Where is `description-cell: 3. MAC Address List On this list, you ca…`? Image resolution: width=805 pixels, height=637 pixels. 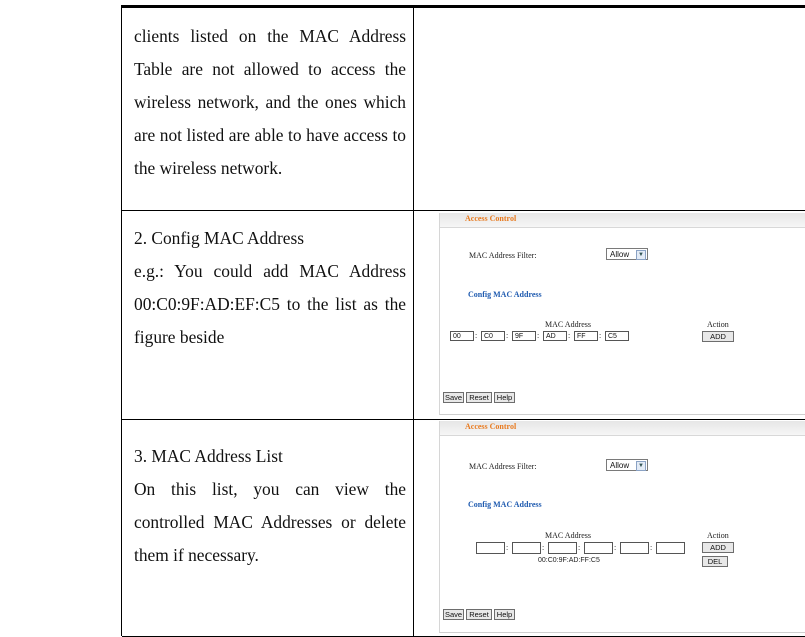 description-cell: 3. MAC Address List On this list, you ca… is located at coordinates (270, 506).